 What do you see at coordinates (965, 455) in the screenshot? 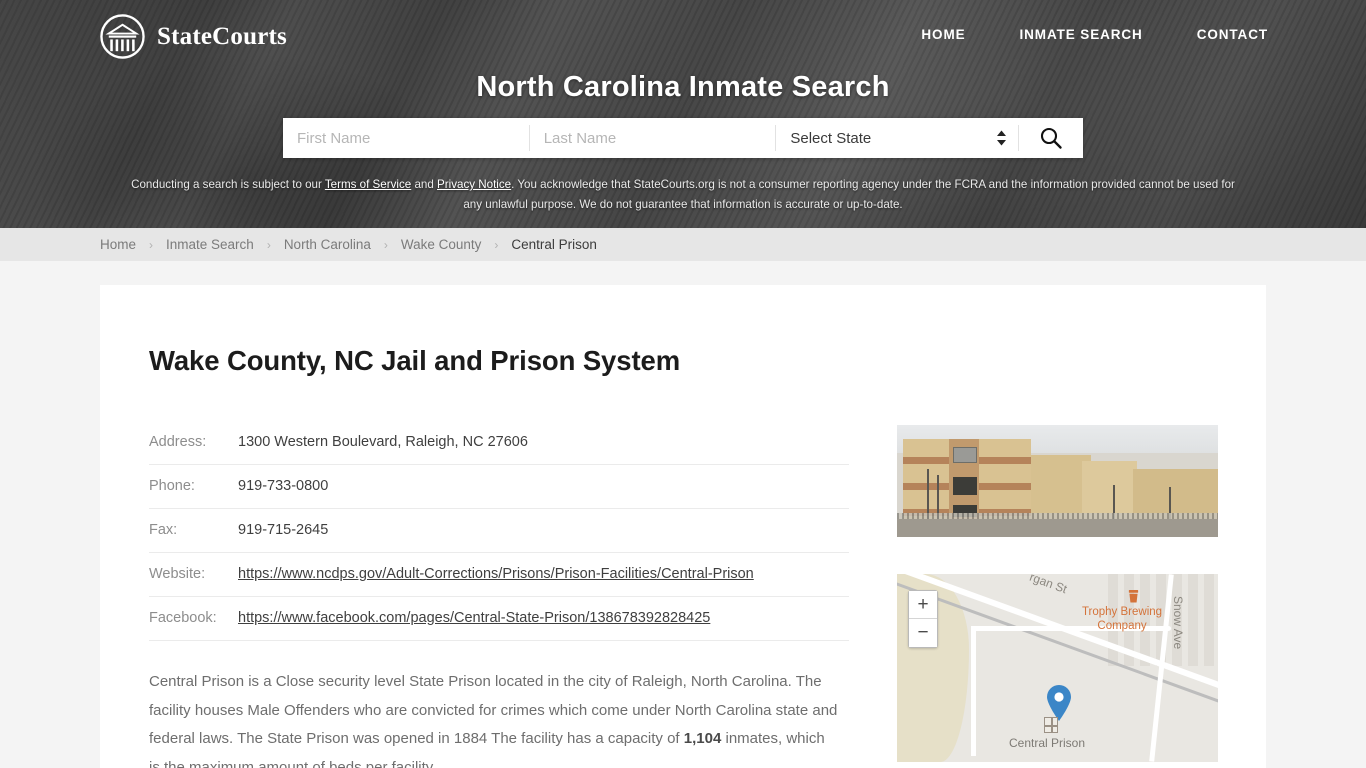
I see `photo-window-upper` at bounding box center [965, 455].